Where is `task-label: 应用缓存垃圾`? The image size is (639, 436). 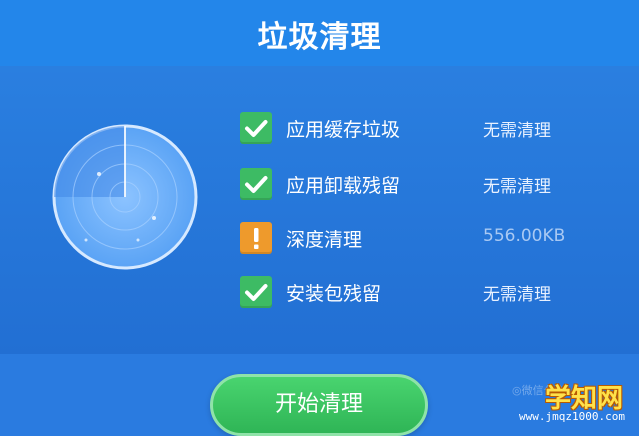 task-label: 应用缓存垃圾 is located at coordinates (343, 130).